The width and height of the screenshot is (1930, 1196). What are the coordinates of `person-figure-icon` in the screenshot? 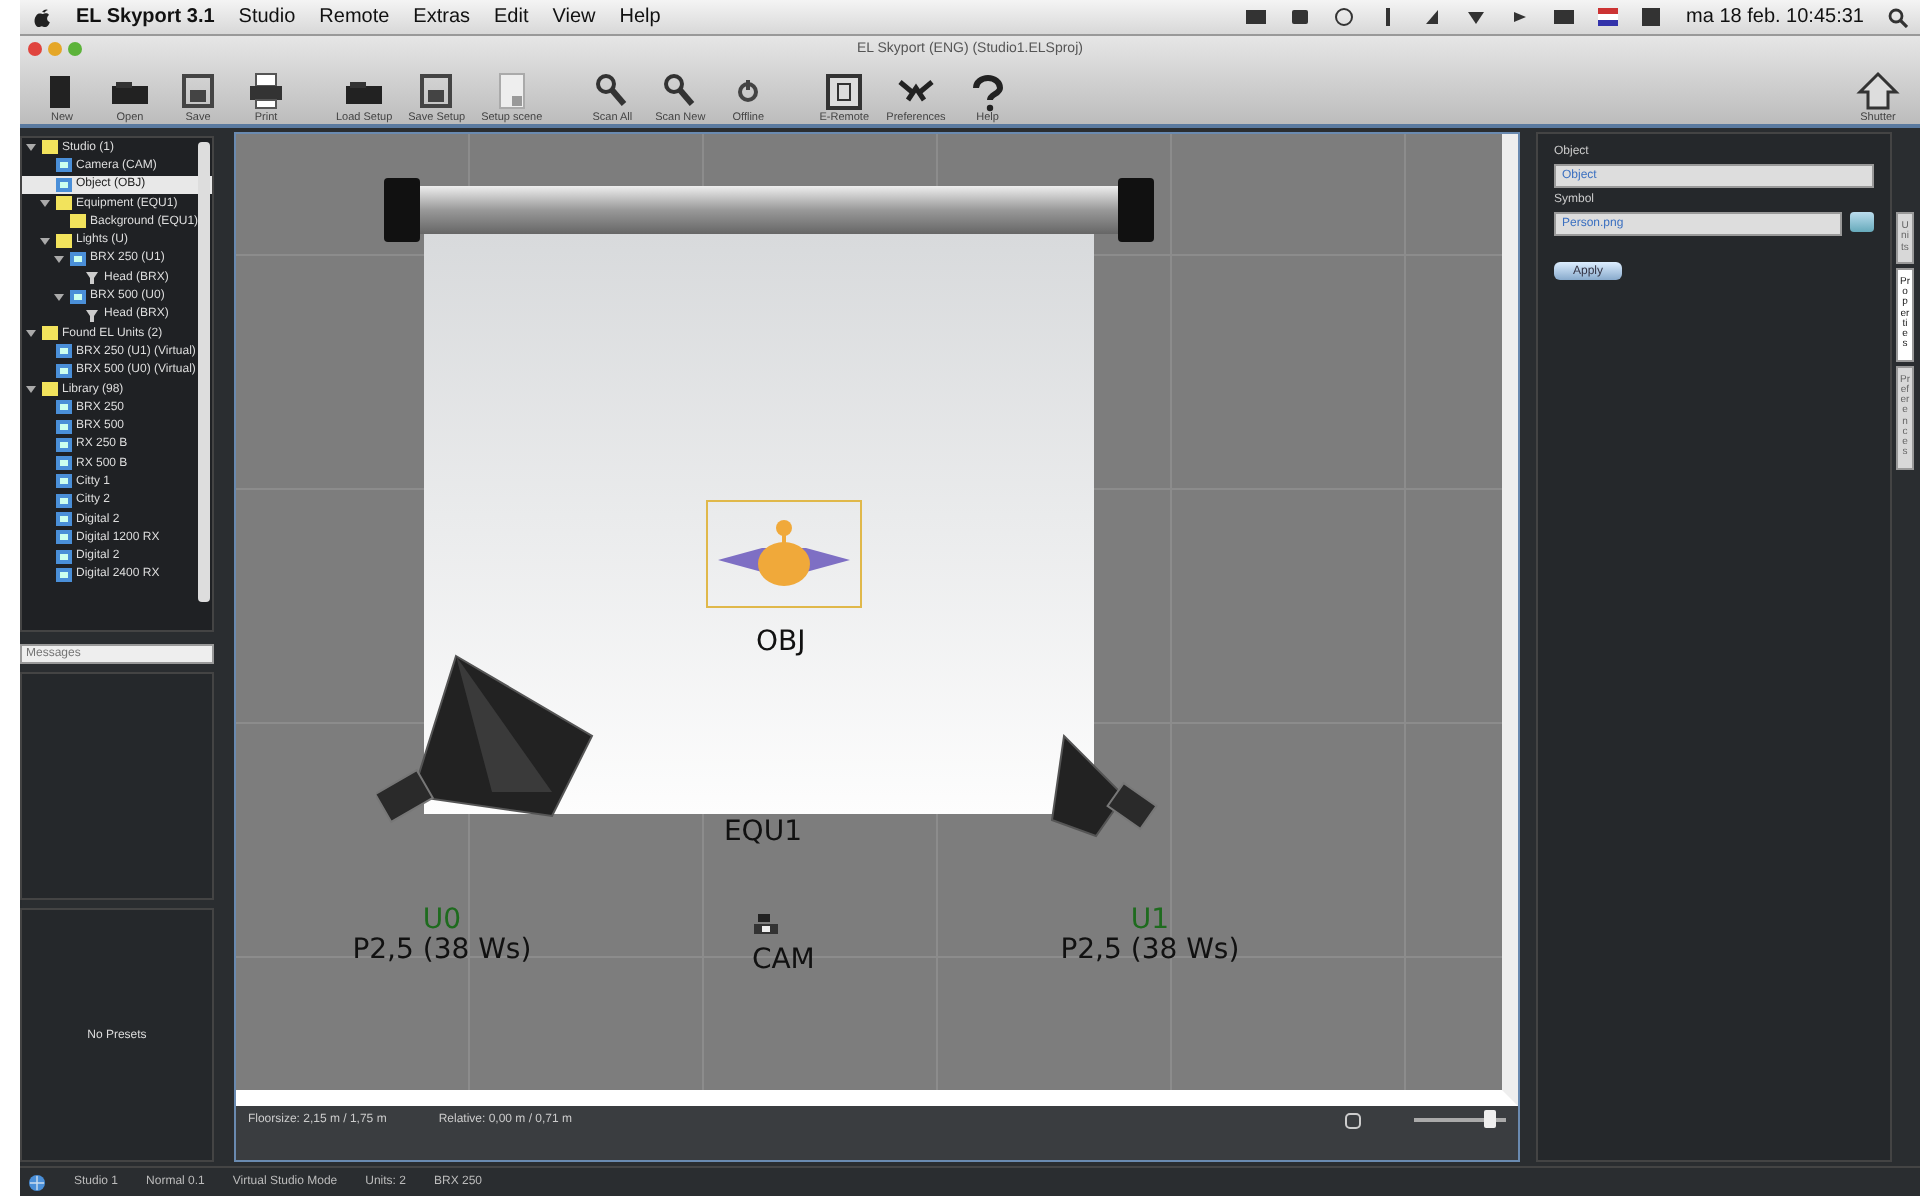 It's located at (783, 554).